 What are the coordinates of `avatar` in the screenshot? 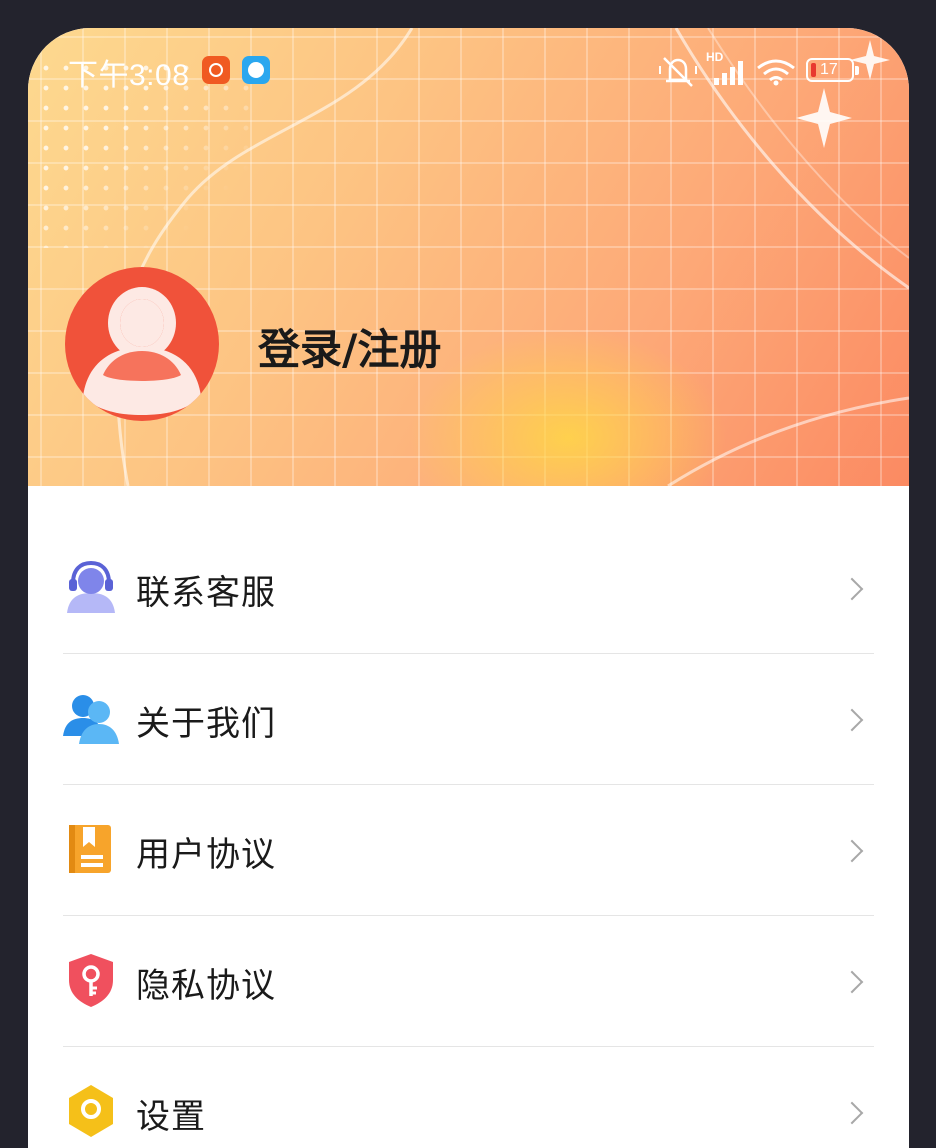 It's located at (142, 344).